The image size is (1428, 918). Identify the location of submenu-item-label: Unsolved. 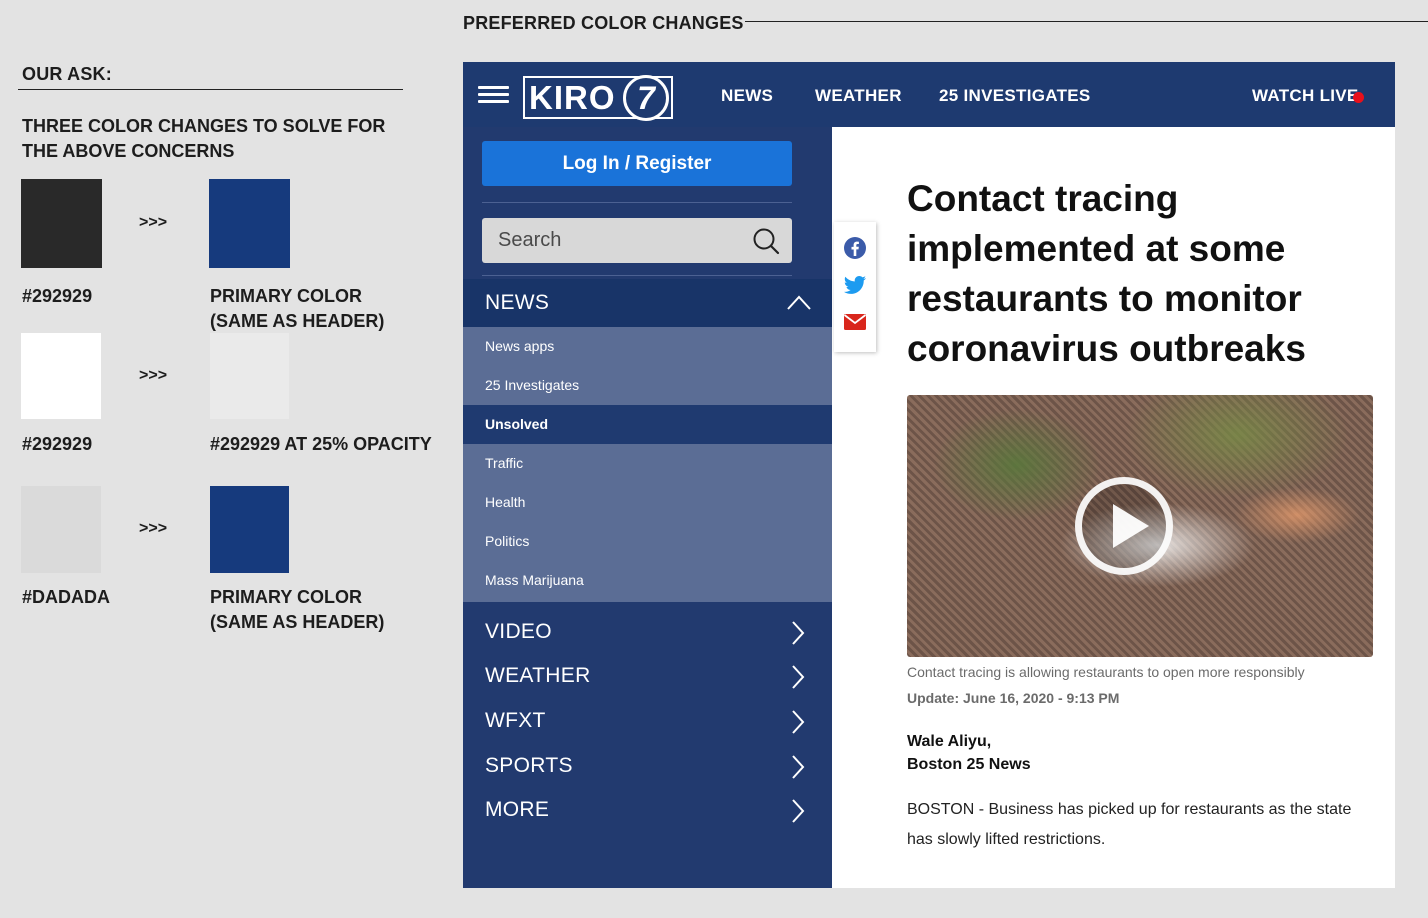
(517, 424).